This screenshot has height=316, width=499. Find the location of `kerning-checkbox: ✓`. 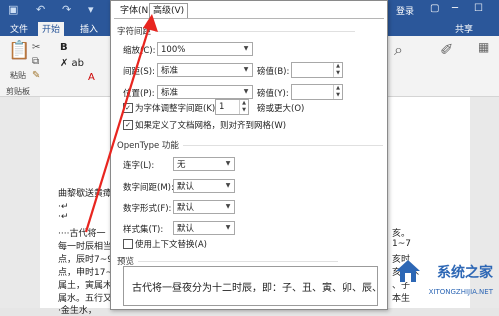

kerning-checkbox: ✓ is located at coordinates (128, 108).